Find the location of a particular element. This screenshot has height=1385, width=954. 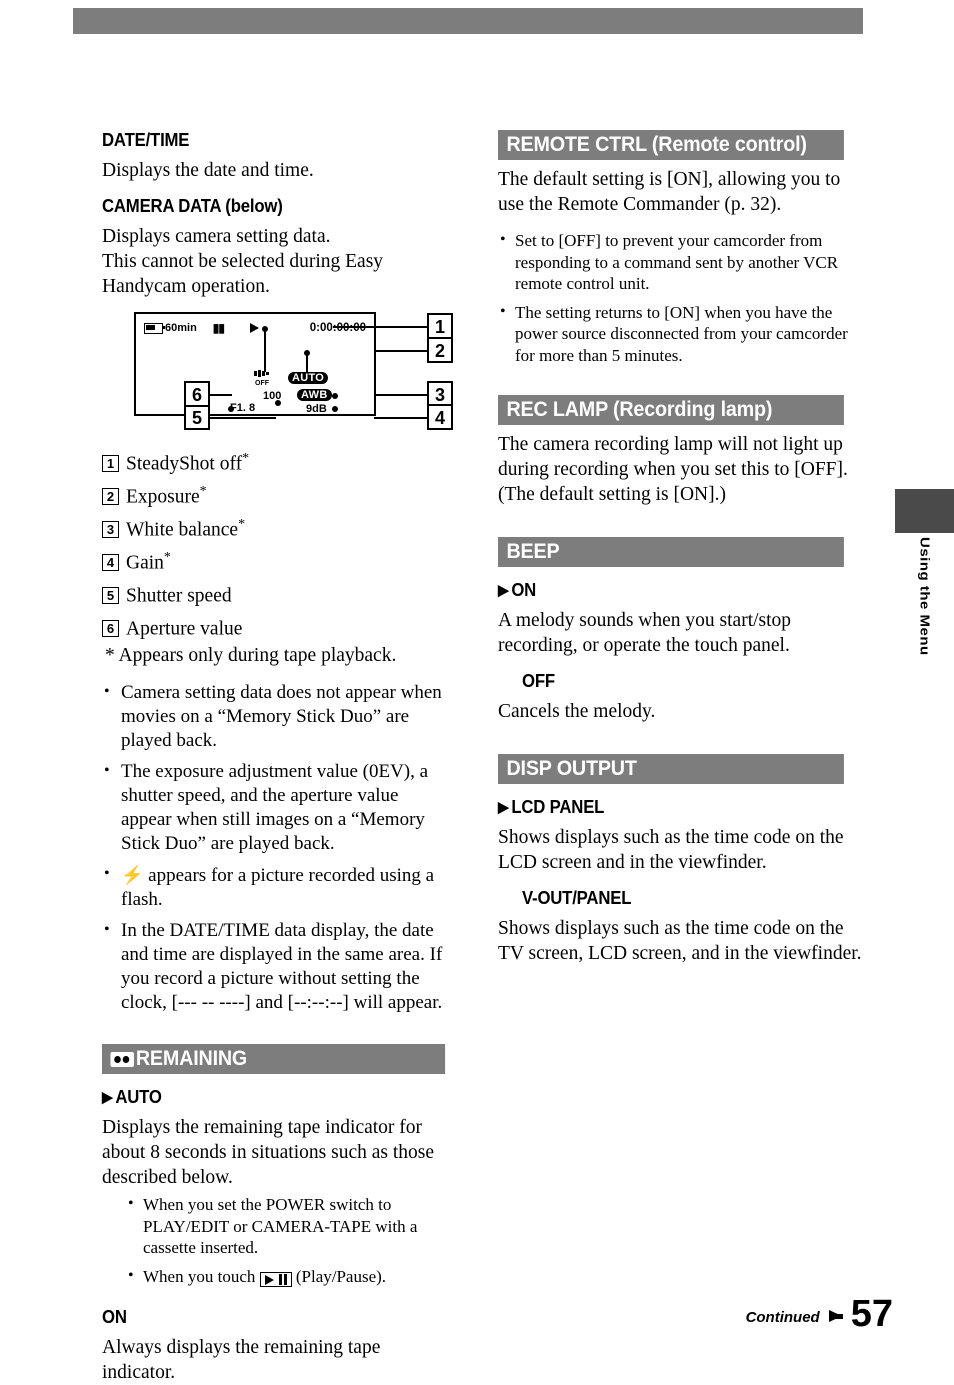

option-beep-on: ▶ ON is located at coordinates (669, 590).